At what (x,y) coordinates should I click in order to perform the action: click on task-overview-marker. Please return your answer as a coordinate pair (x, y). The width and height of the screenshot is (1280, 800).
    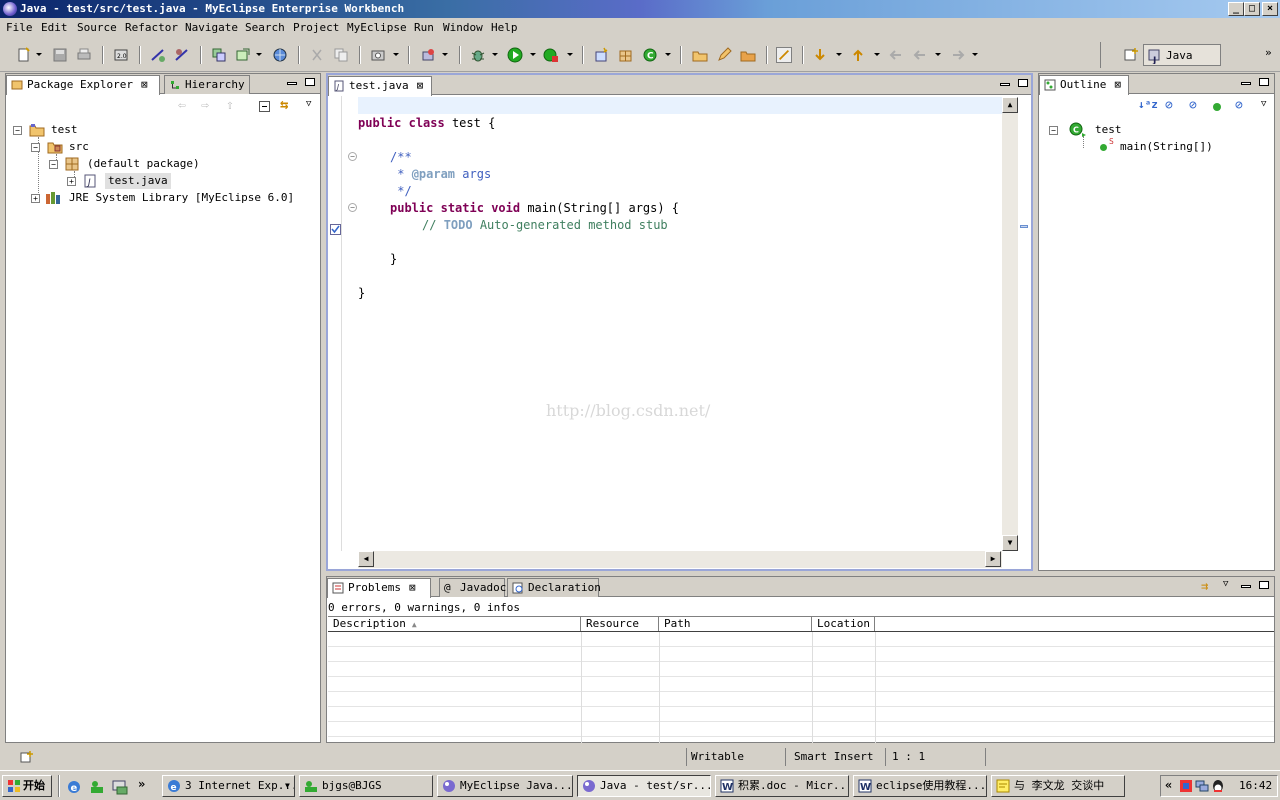
    Looking at the image, I should click on (1024, 226).